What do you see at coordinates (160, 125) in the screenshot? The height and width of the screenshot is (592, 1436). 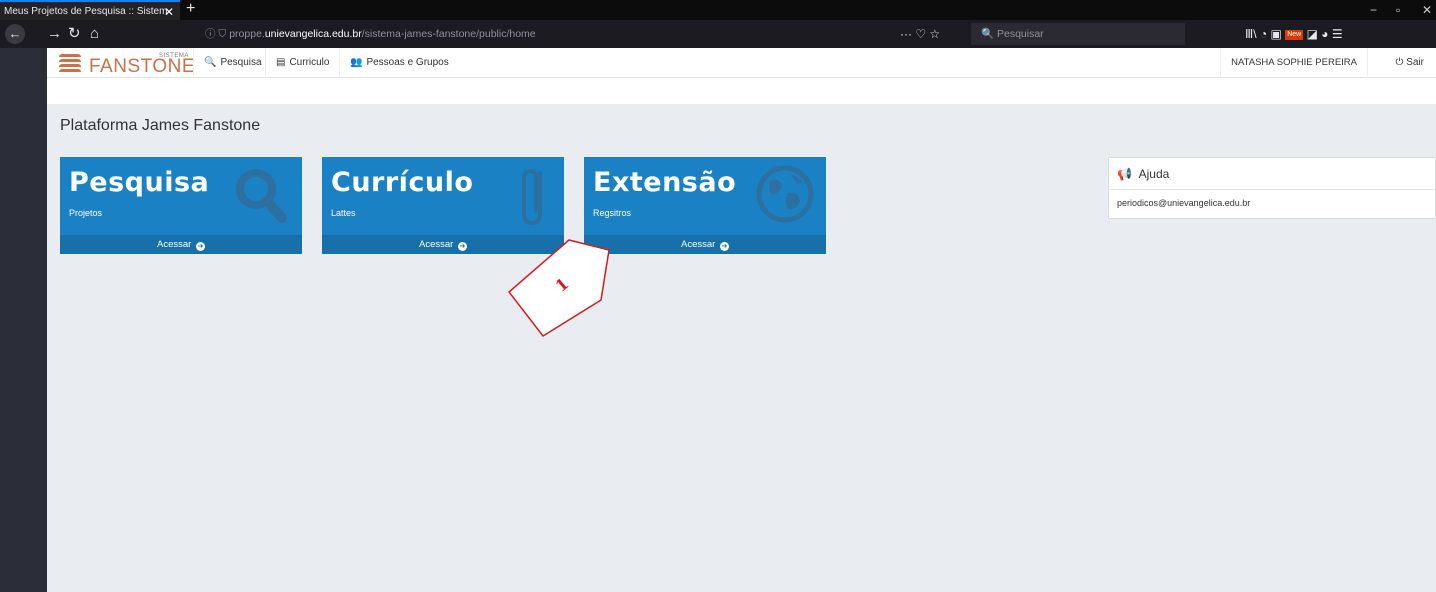 I see `page-title: Plataforma James Fanstone` at bounding box center [160, 125].